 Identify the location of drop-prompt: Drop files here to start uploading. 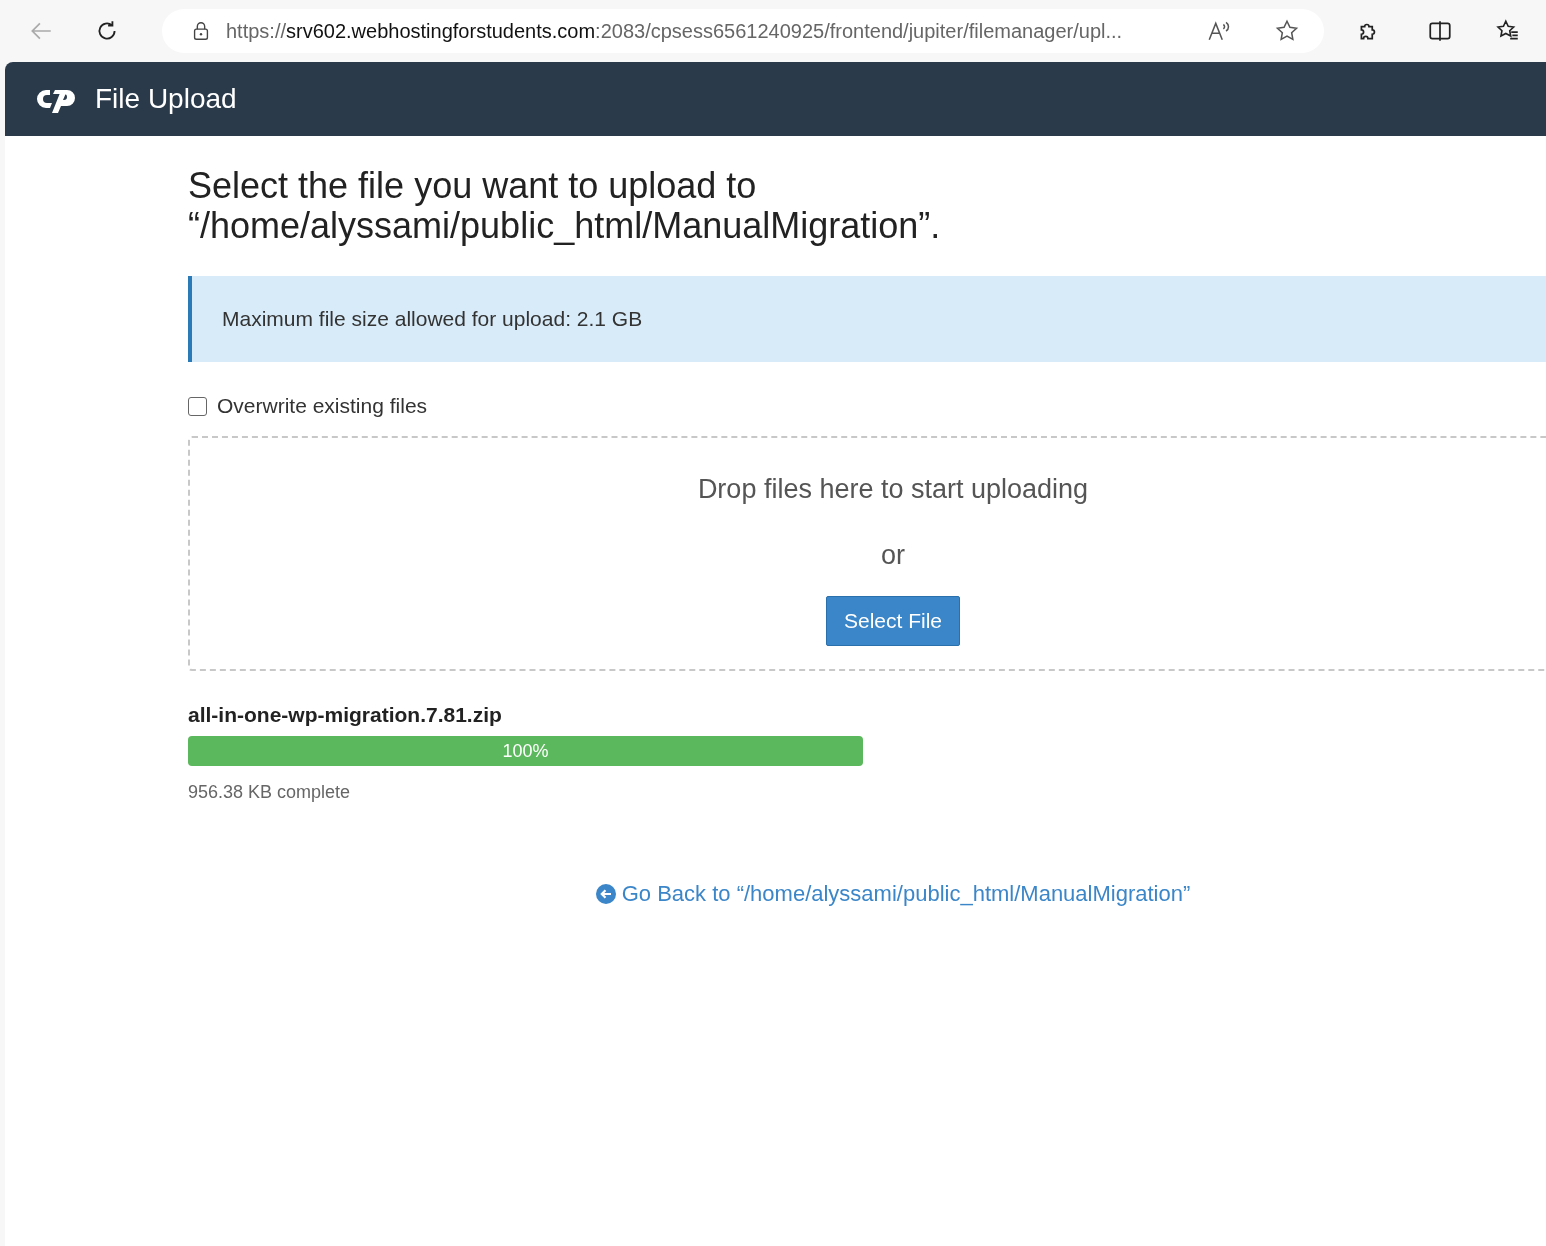
(893, 489).